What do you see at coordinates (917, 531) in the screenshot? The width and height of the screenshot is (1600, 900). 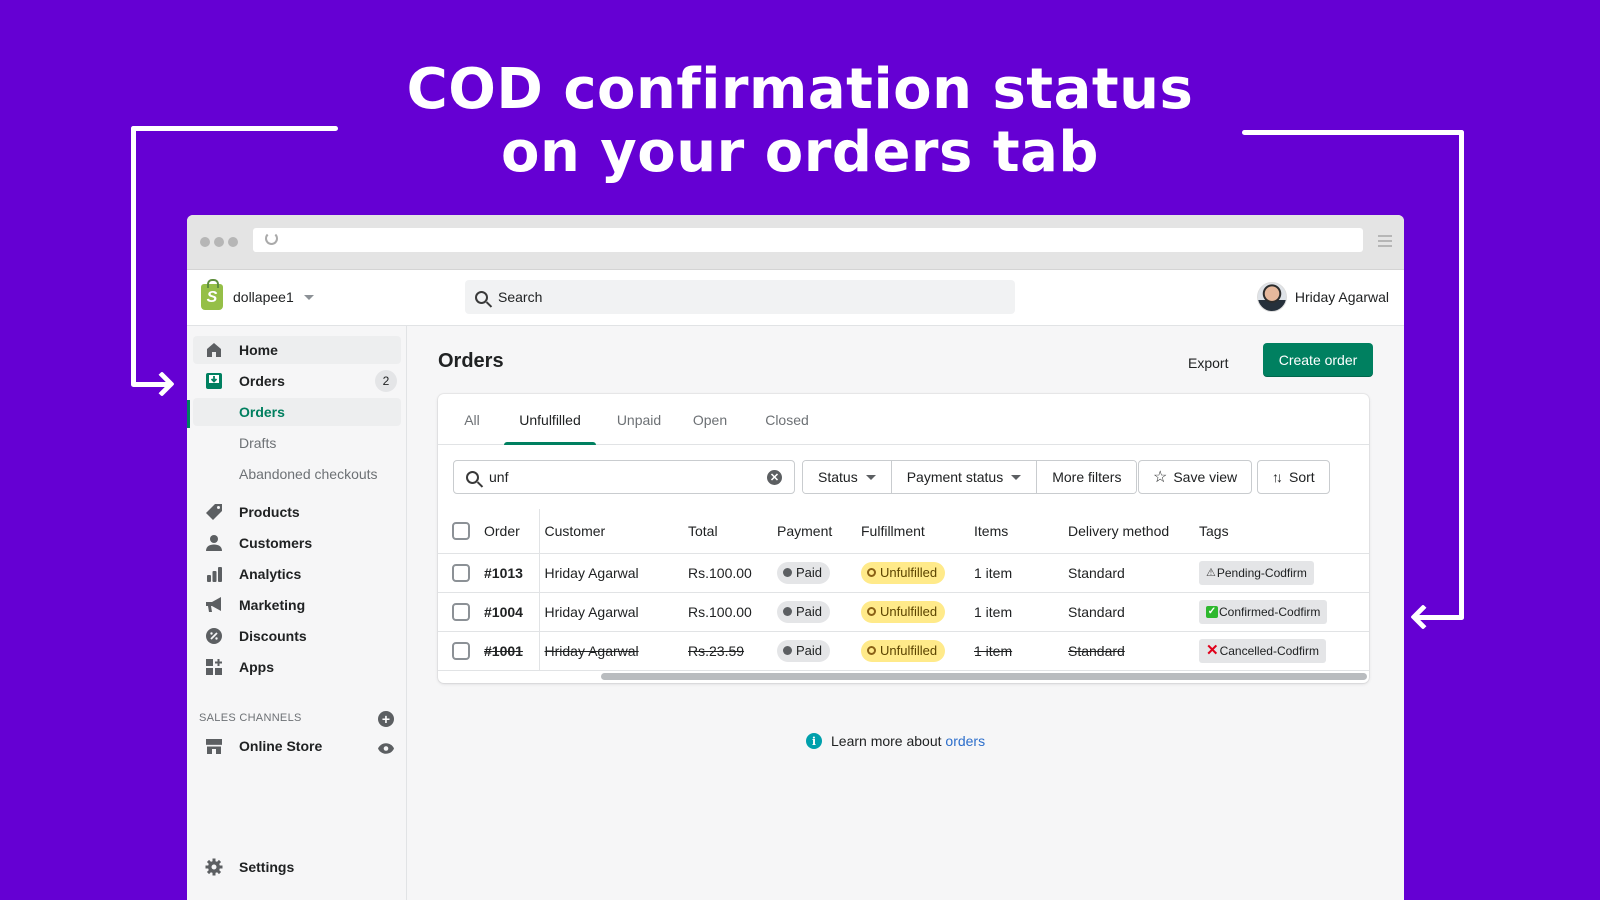 I see `column-header-fulfillment: Fulfillment` at bounding box center [917, 531].